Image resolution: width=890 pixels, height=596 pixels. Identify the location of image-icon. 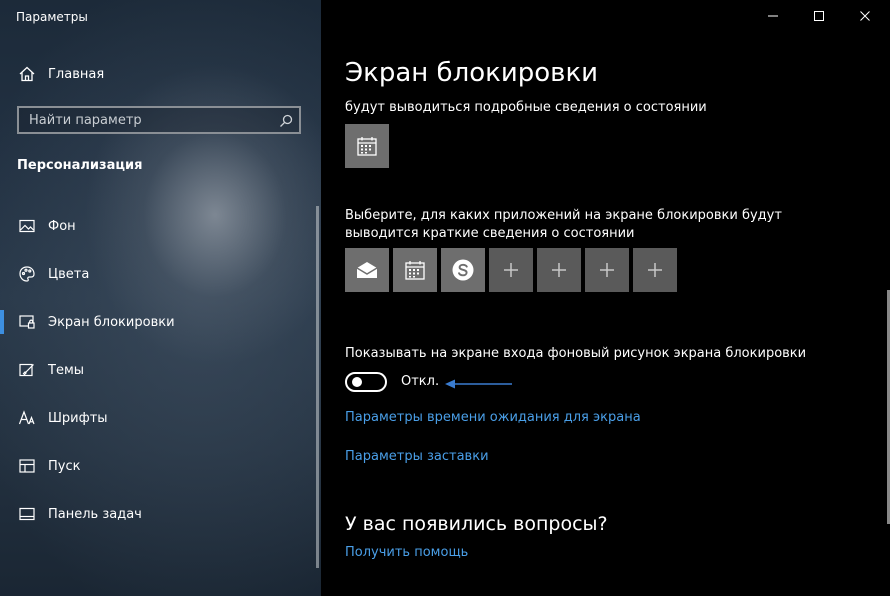
(27, 226).